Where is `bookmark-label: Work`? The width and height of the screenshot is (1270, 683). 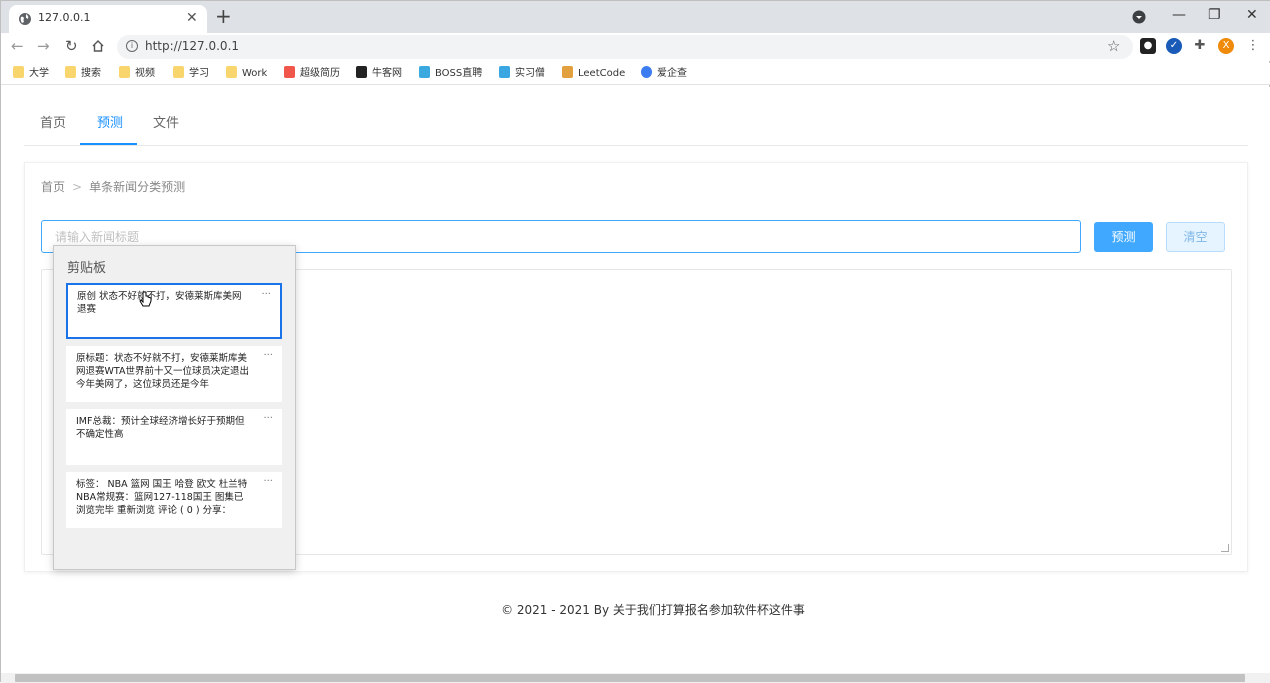
bookmark-label: Work is located at coordinates (255, 73).